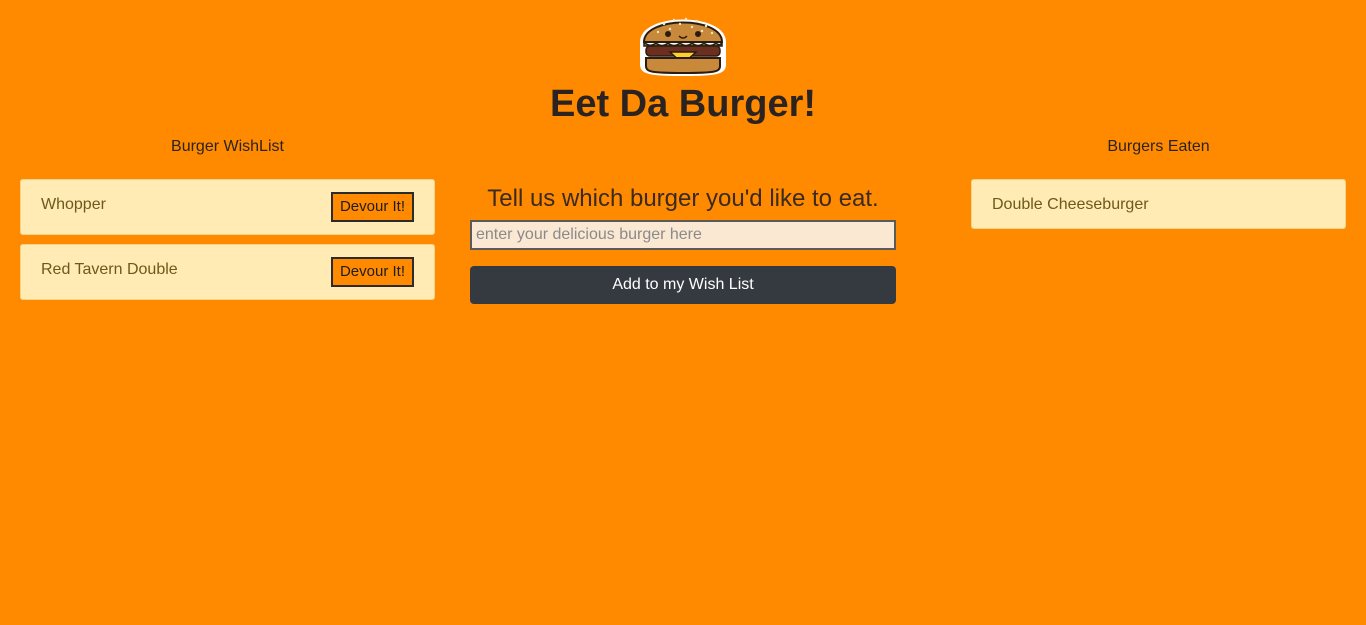 The image size is (1366, 625). Describe the element at coordinates (227, 146) in the screenshot. I see `wishlist-heading: Burger WishList` at that location.